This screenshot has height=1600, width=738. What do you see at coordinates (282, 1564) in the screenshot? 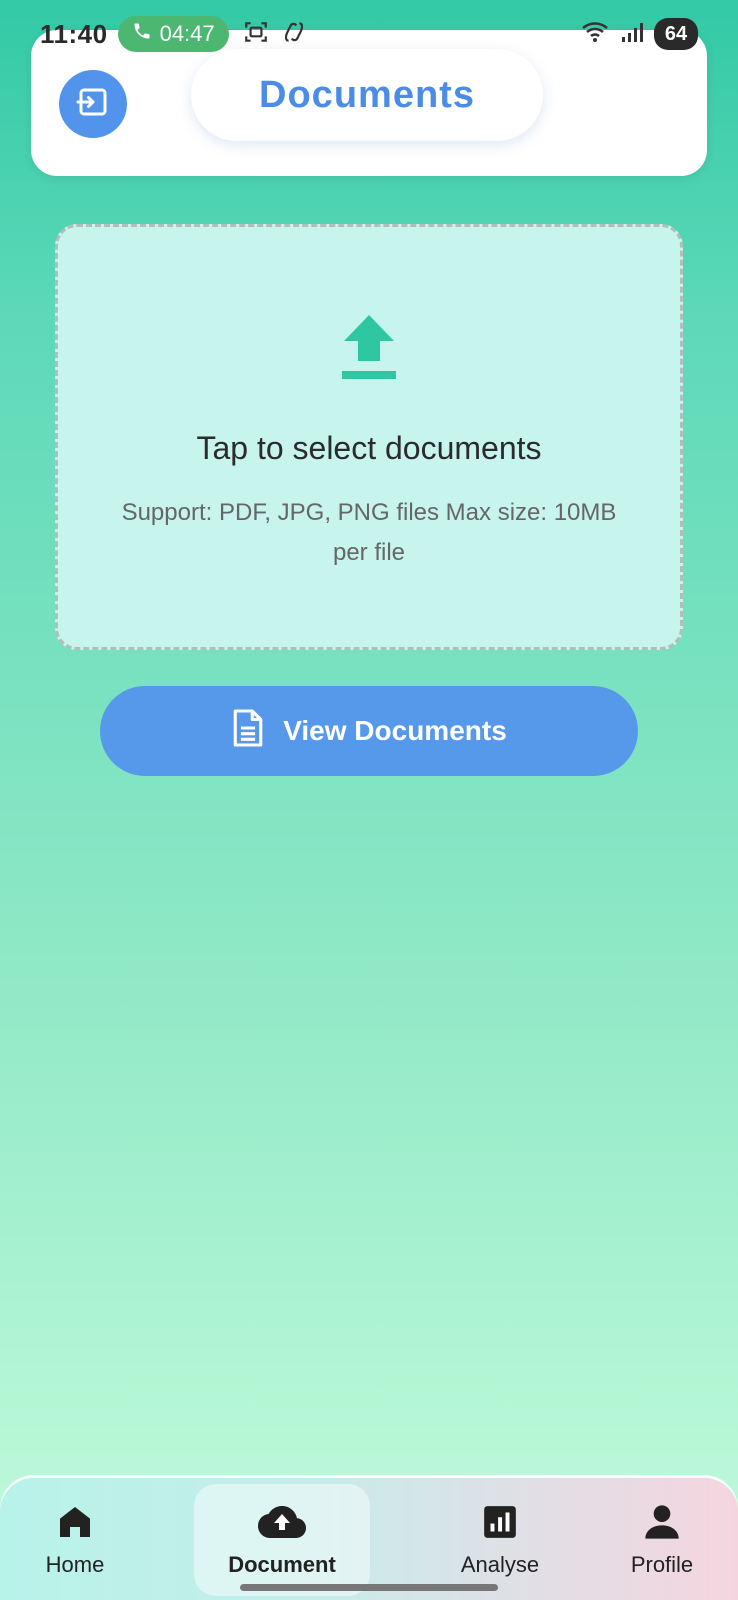
I see `nav-label-document: Document` at bounding box center [282, 1564].